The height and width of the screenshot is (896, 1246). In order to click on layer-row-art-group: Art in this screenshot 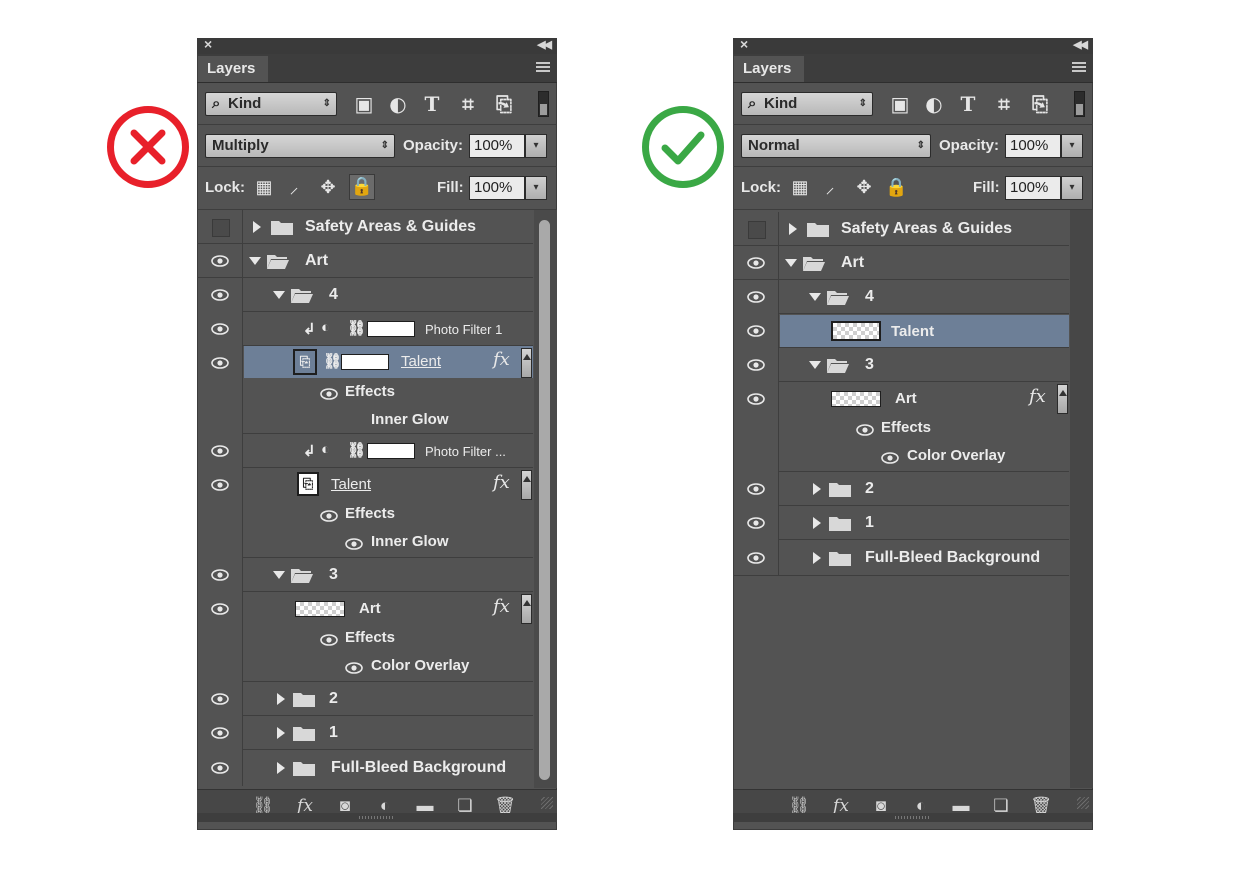, I will do `click(365, 261)`.